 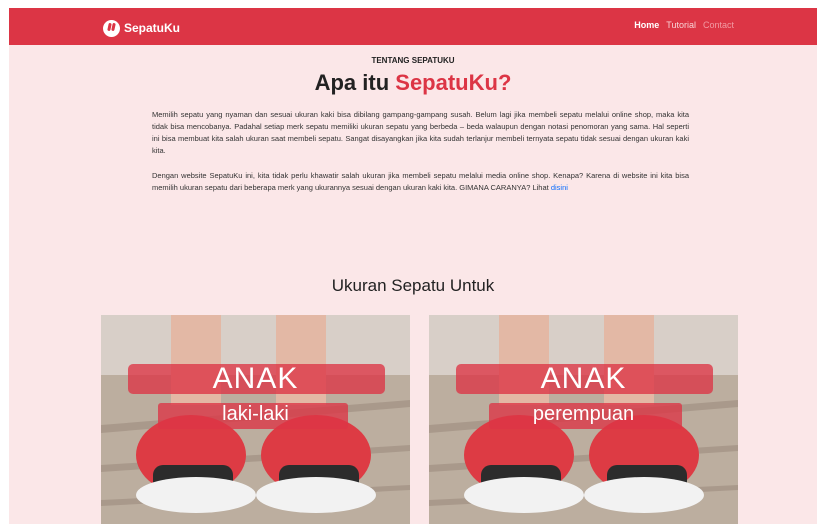 I want to click on page-title: Apa itu SepatuKu?, so click(x=413, y=83).